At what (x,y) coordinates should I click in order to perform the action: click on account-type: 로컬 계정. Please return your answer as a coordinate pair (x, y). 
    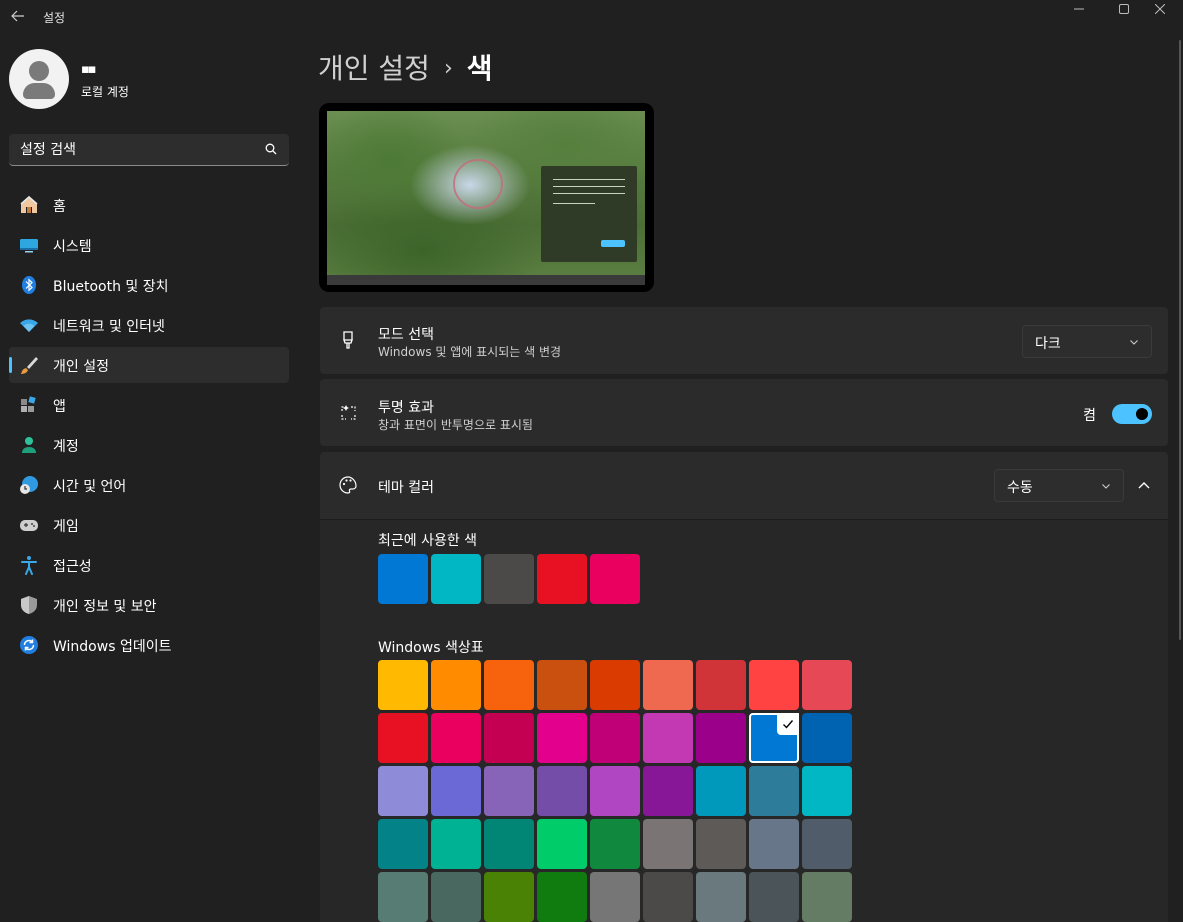
    Looking at the image, I should click on (105, 92).